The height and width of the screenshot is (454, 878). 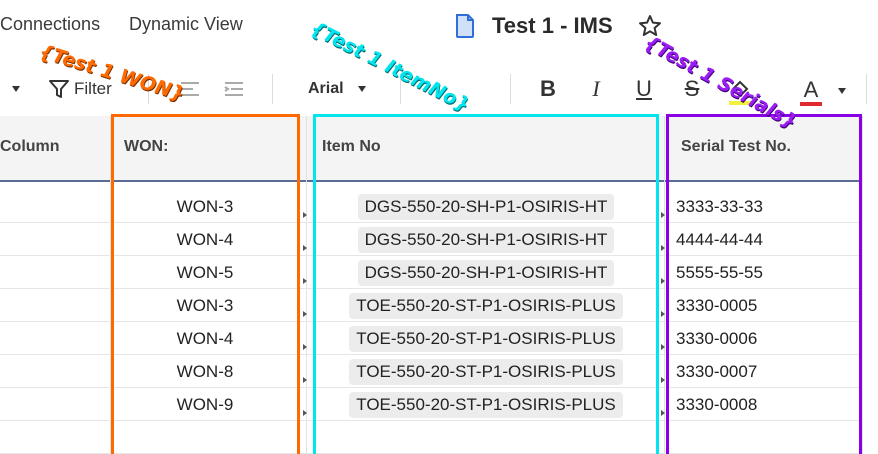 I want to click on header-serial: Serial Test No., so click(x=736, y=147).